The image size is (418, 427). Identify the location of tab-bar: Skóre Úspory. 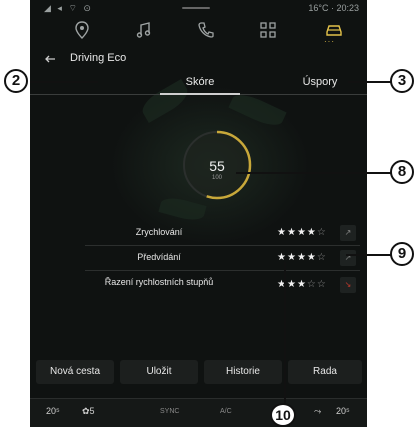
(198, 83).